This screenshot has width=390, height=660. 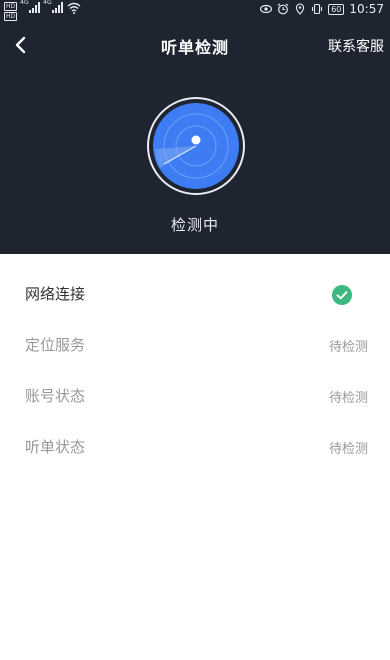 What do you see at coordinates (74, 8) in the screenshot?
I see `wifi-icon` at bounding box center [74, 8].